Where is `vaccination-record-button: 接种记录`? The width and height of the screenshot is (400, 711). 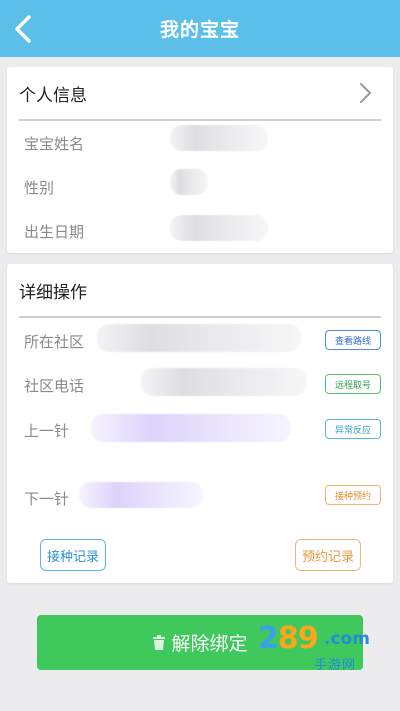
vaccination-record-button: 接种记录 is located at coordinates (73, 555).